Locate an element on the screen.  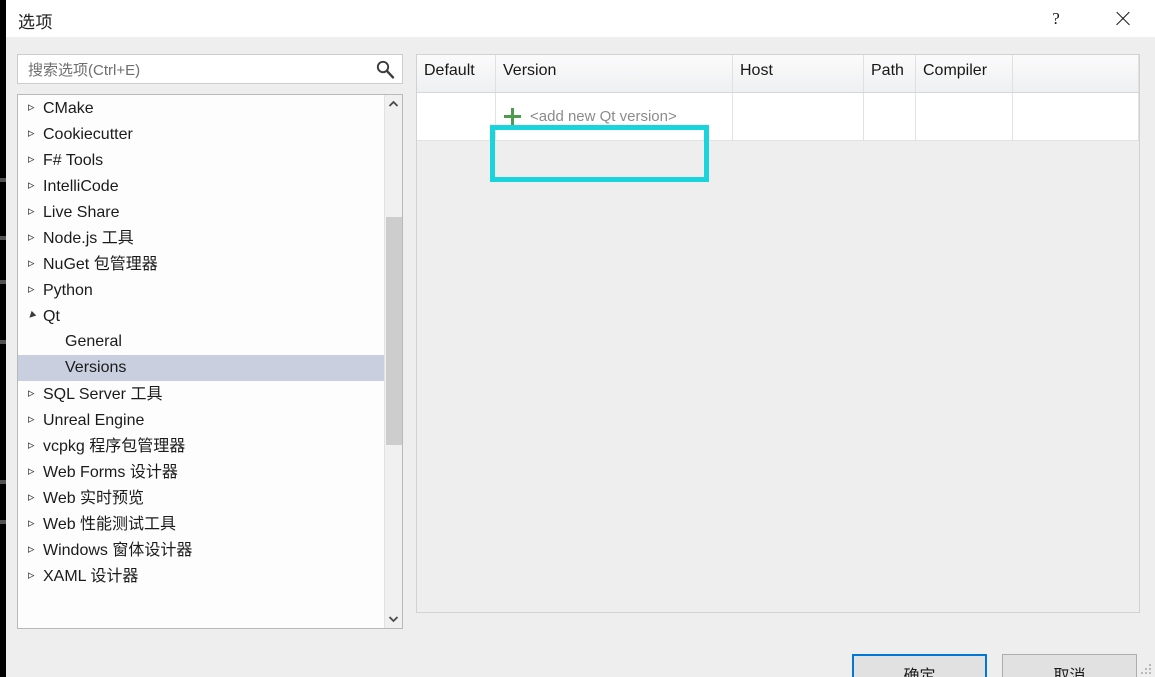
plus-icon is located at coordinates (512, 116).